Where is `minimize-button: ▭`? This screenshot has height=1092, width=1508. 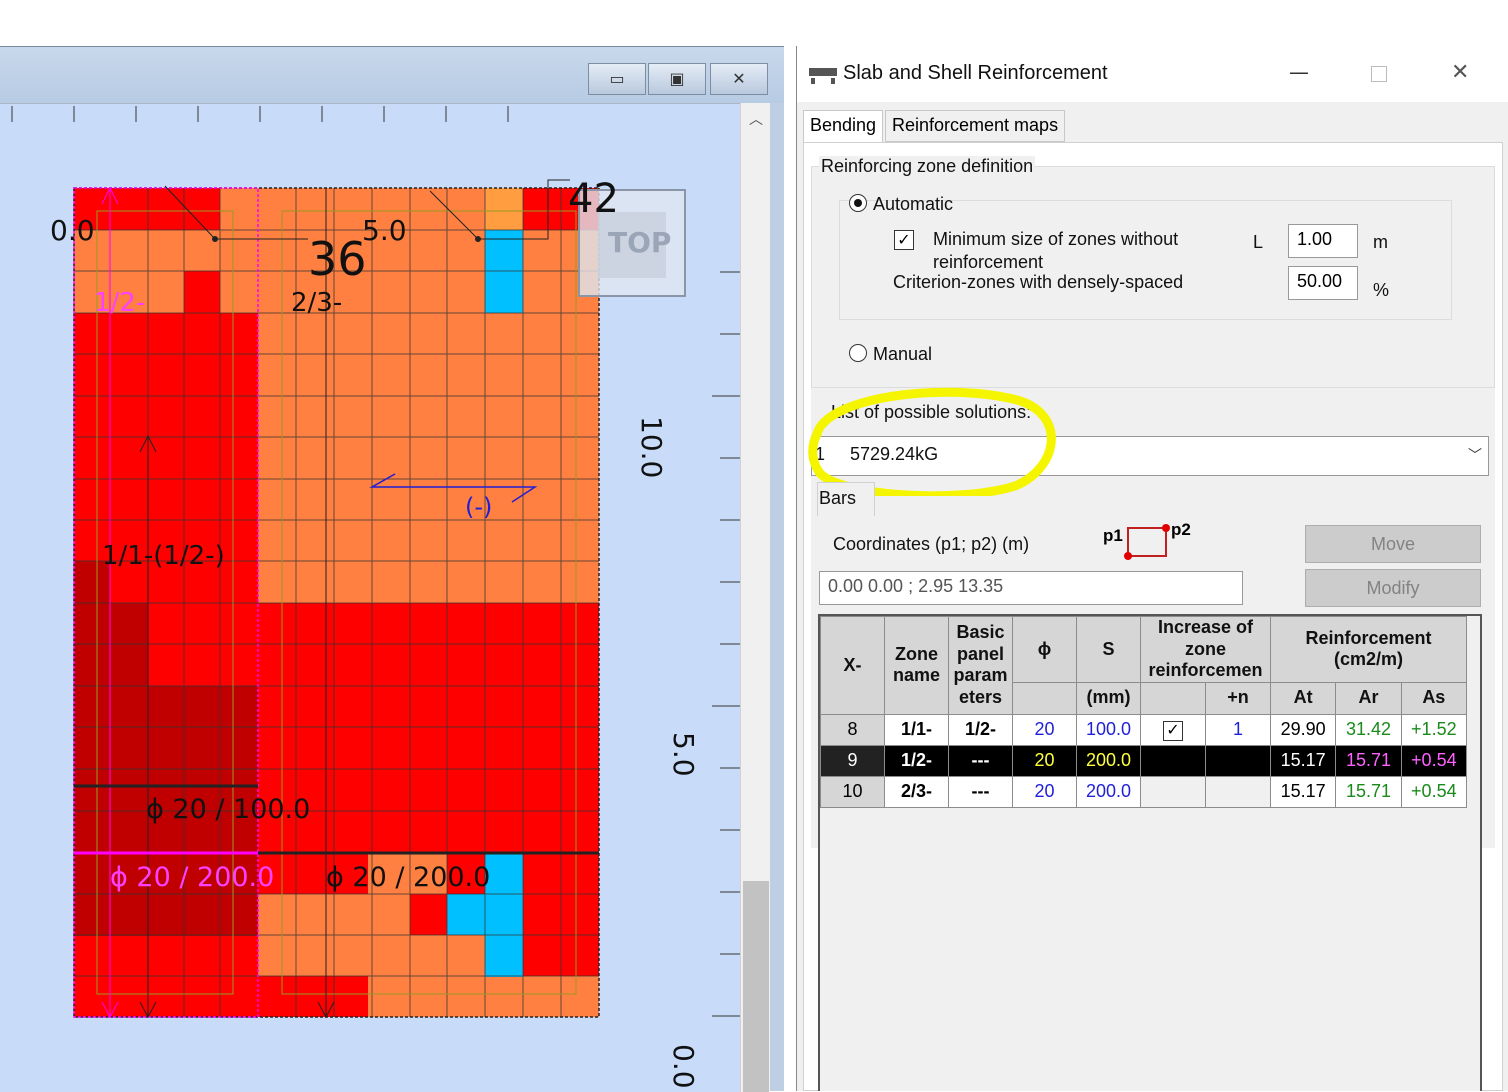 minimize-button: ▭ is located at coordinates (617, 79).